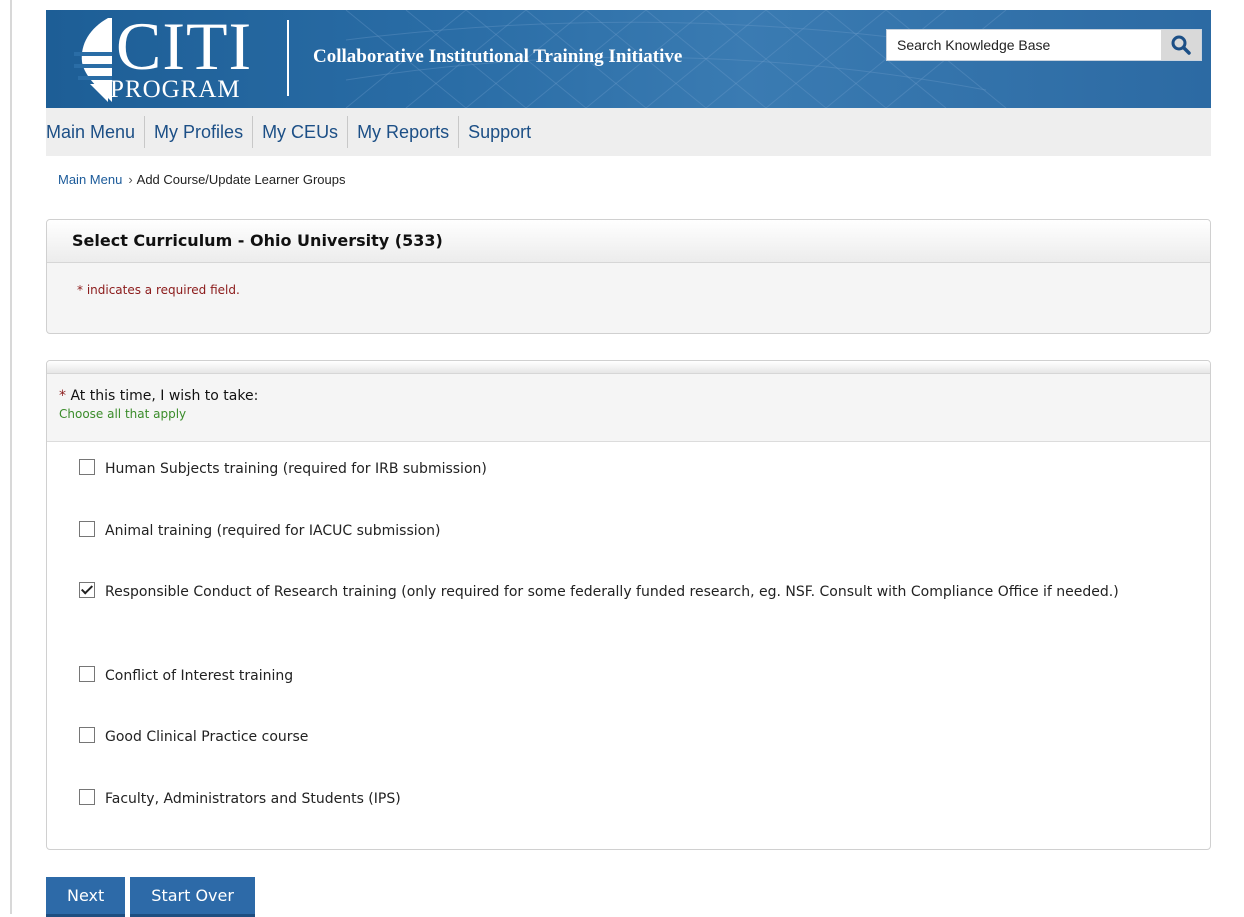 Image resolution: width=1244 pixels, height=917 pixels. I want to click on nav-my-profiles: My Profiles, so click(199, 132).